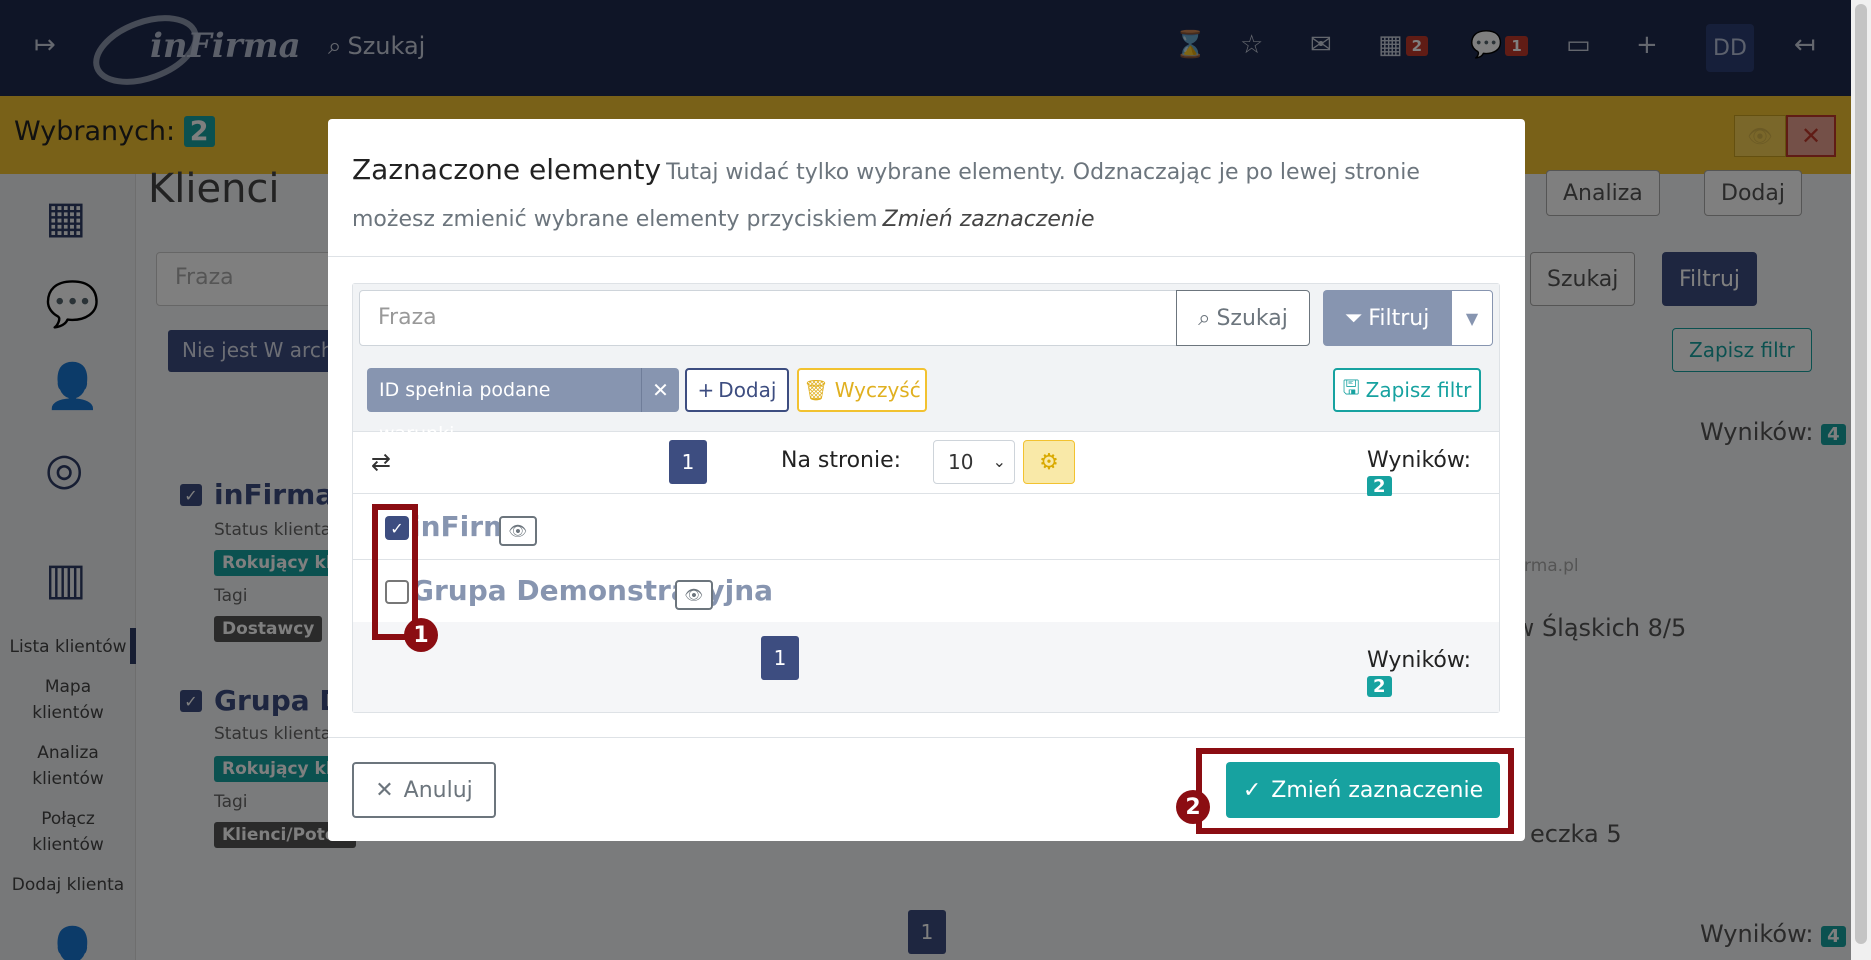 This screenshot has height=960, width=1871. I want to click on chevron-down-icon: ⌄, so click(999, 461).